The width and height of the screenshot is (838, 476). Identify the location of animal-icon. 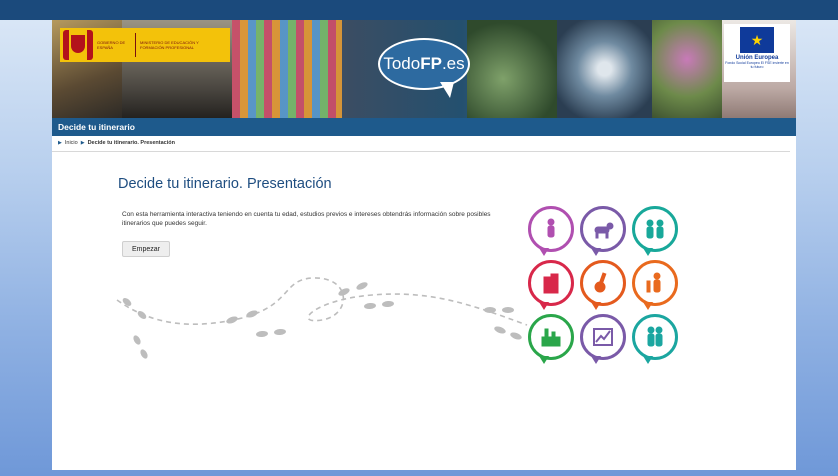
(603, 231).